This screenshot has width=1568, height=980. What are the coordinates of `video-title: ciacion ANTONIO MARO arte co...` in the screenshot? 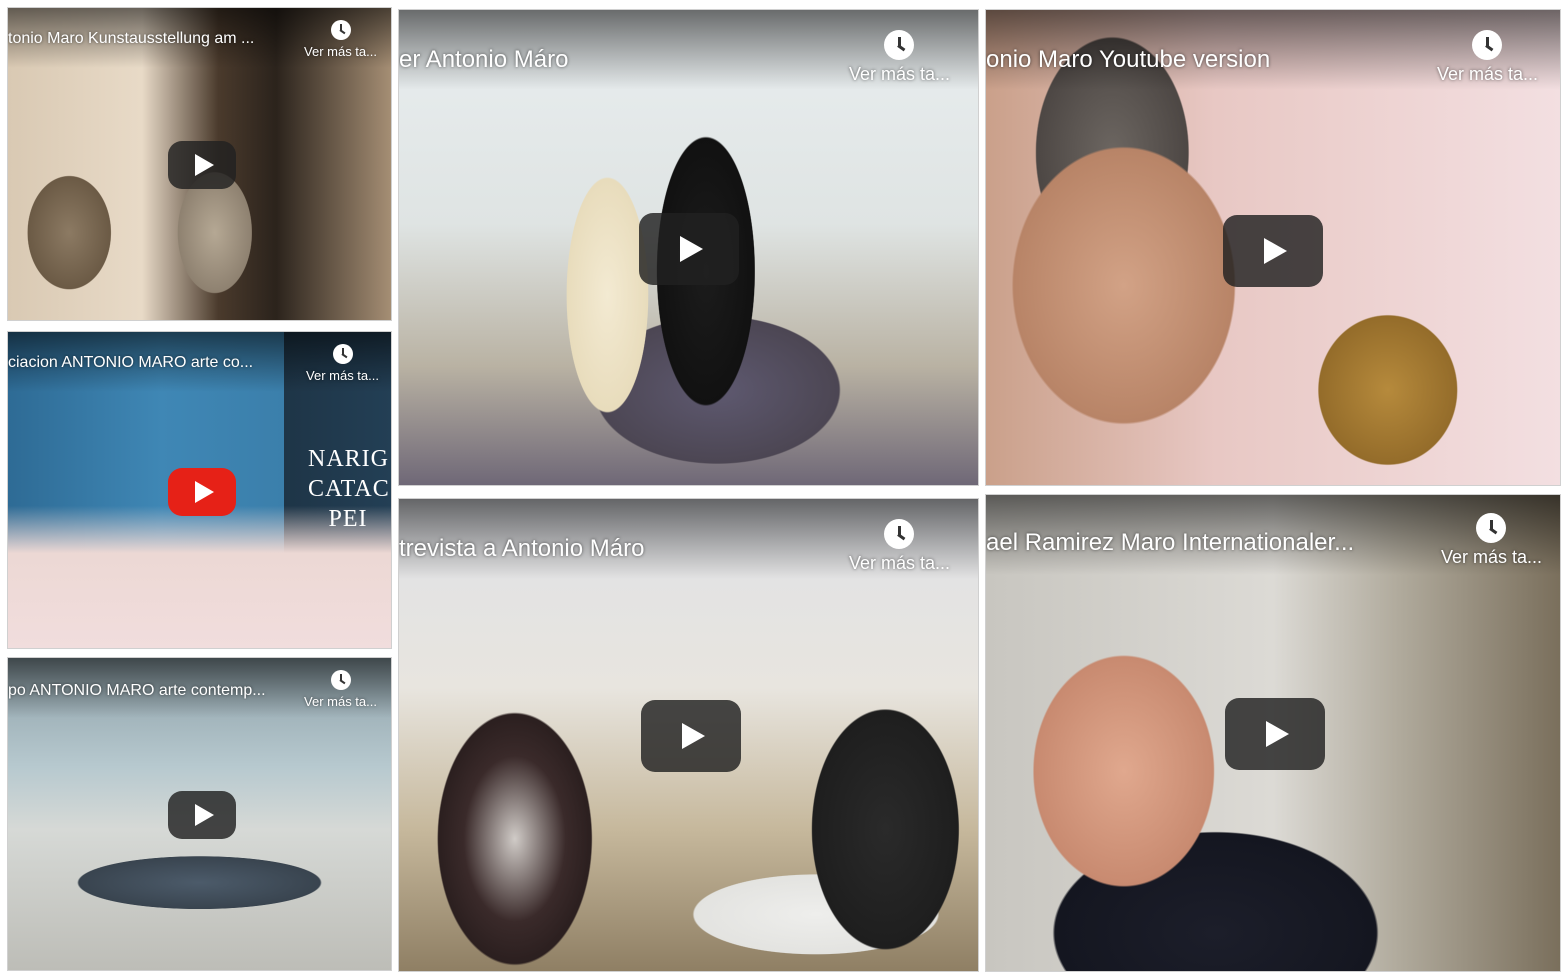 It's located at (150, 363).